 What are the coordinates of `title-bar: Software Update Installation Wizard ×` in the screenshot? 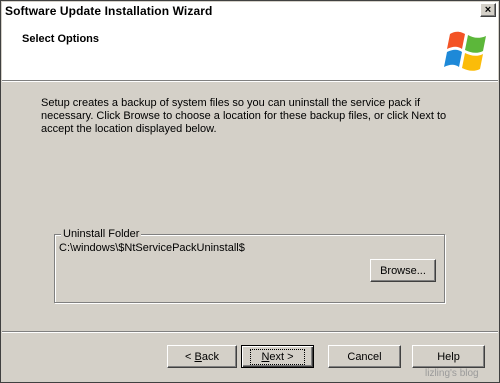 It's located at (250, 11).